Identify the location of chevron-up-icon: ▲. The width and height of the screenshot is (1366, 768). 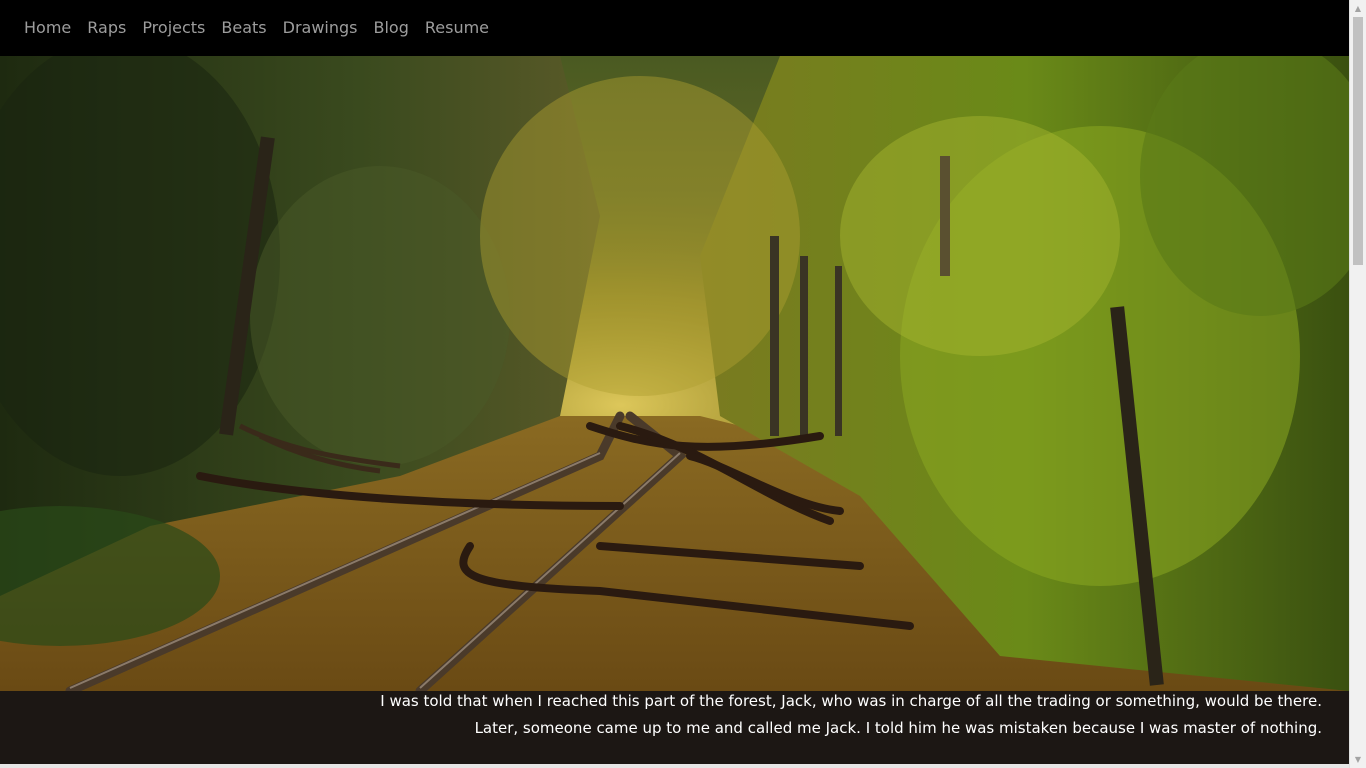
(1358, 8).